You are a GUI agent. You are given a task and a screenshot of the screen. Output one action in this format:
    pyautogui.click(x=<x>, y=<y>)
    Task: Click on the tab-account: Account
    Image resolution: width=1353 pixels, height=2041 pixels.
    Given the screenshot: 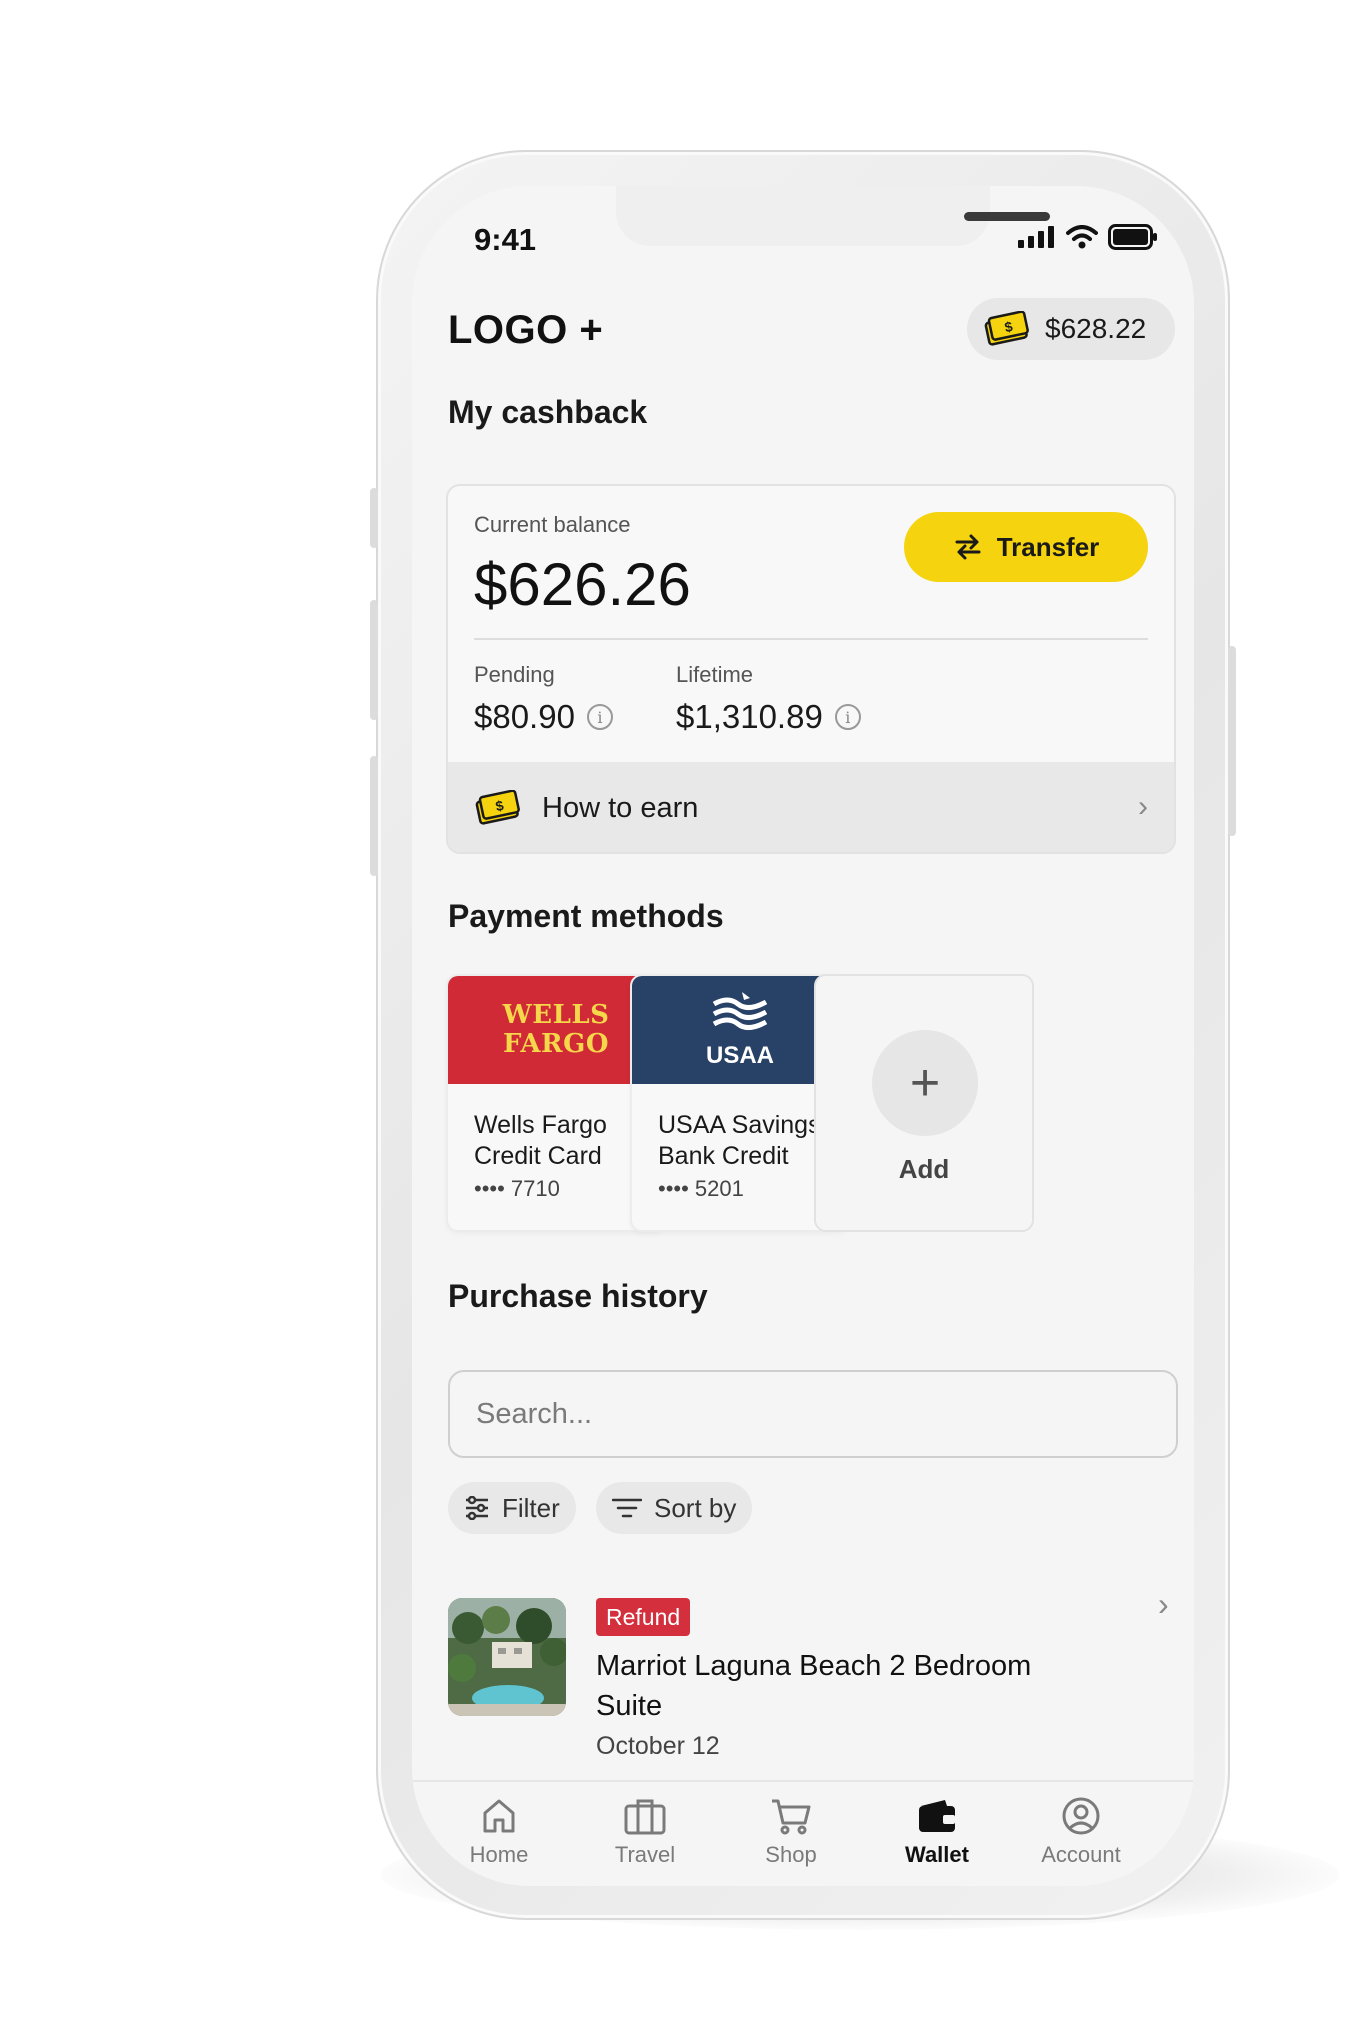 What is the action you would take?
    pyautogui.click(x=1081, y=1834)
    